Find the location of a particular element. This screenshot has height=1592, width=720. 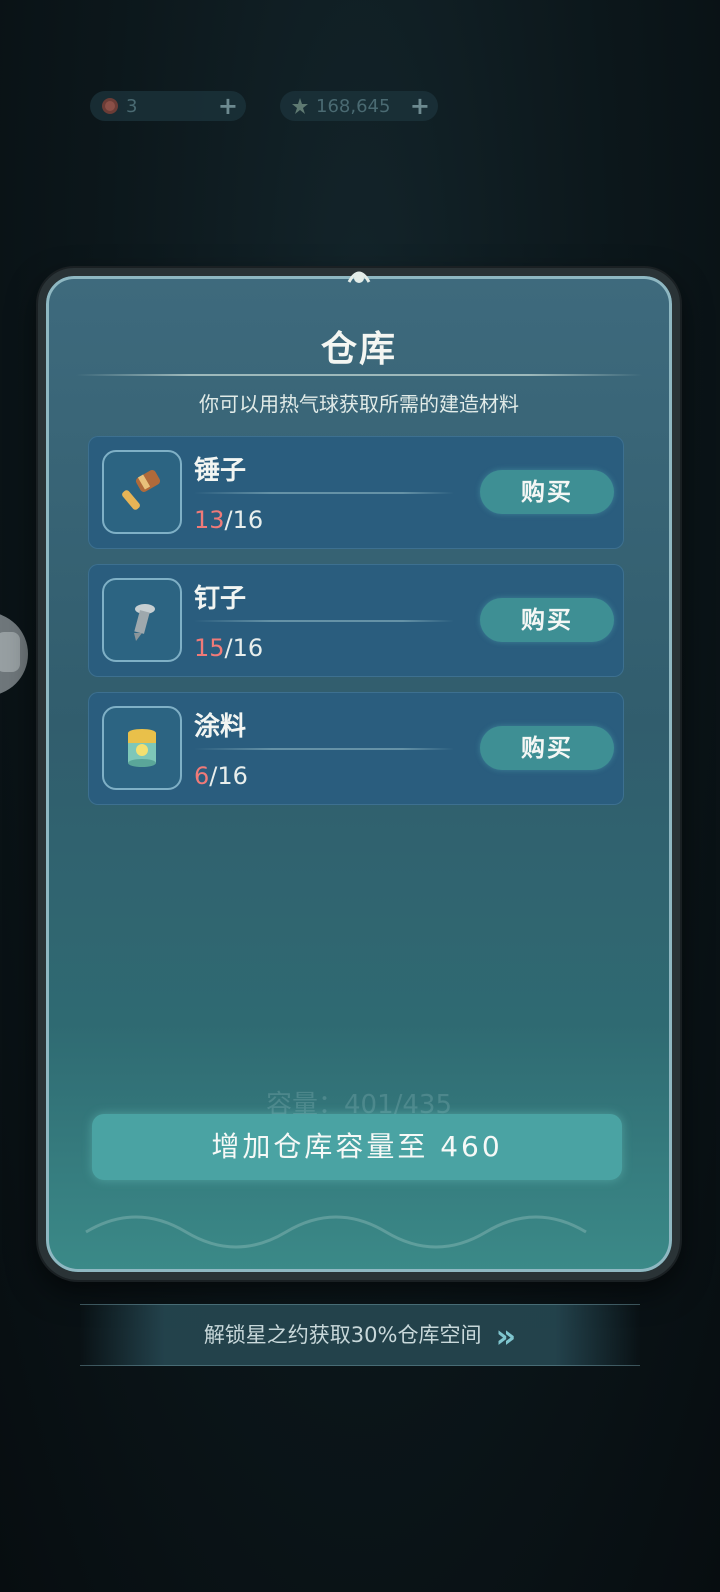

item-count-current: 13 is located at coordinates (209, 520).